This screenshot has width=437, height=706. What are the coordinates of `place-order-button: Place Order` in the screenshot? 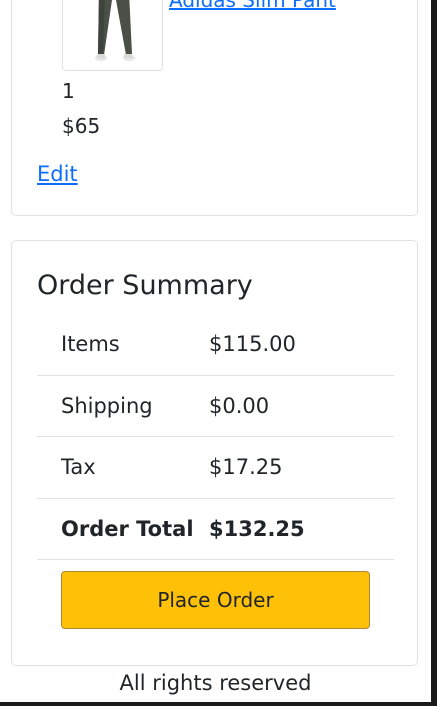 It's located at (215, 600).